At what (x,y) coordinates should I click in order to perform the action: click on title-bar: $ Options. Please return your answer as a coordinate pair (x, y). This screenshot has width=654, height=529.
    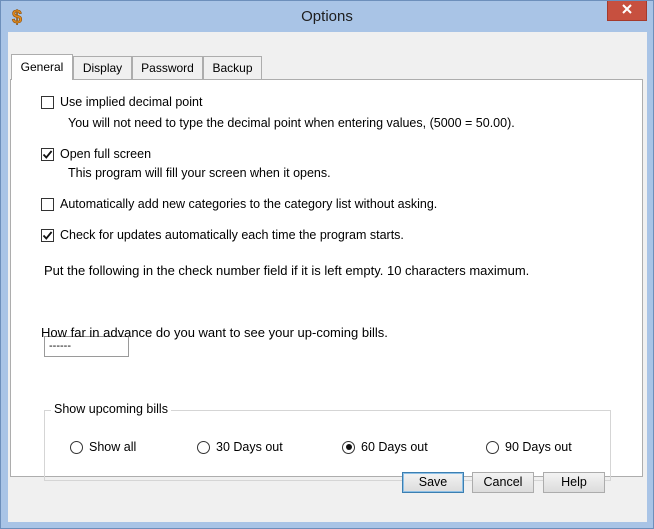
    Looking at the image, I should click on (327, 16).